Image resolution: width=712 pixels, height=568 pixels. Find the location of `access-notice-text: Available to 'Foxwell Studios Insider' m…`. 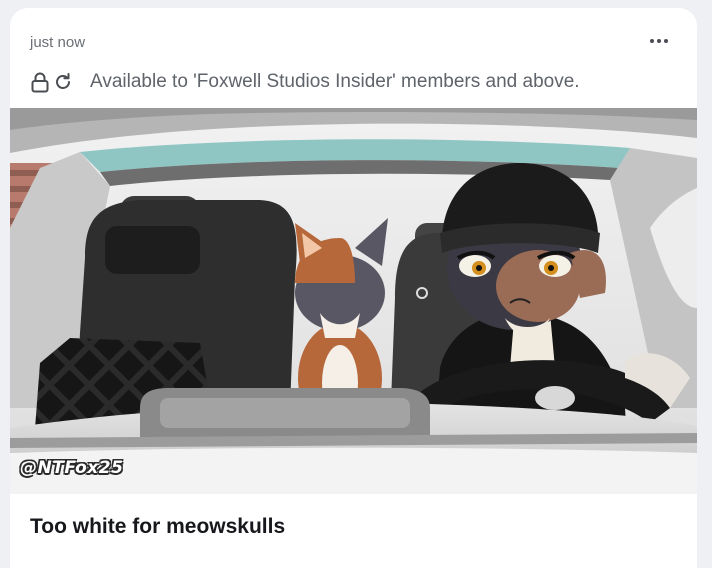

access-notice-text: Available to 'Foxwell Studios Insider' m… is located at coordinates (335, 81).